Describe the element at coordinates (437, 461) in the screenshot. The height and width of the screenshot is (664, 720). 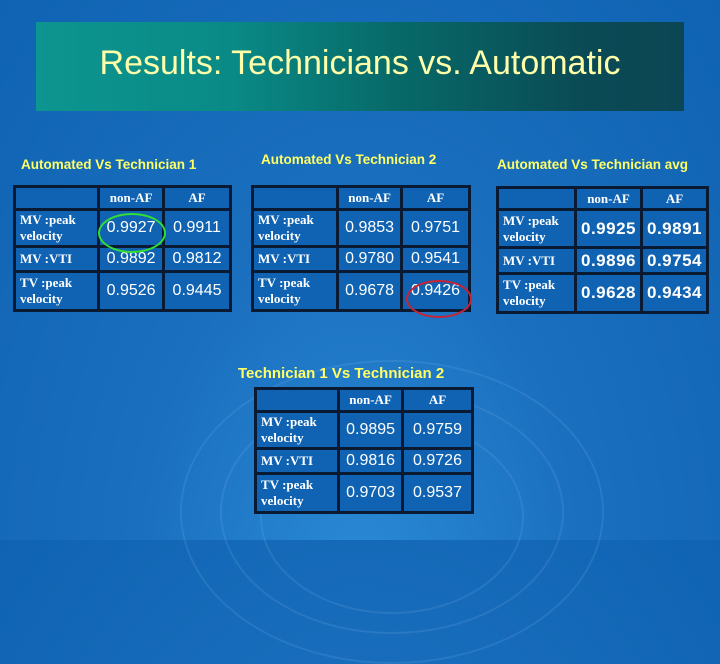
I see `value-cell: 0.9726` at that location.